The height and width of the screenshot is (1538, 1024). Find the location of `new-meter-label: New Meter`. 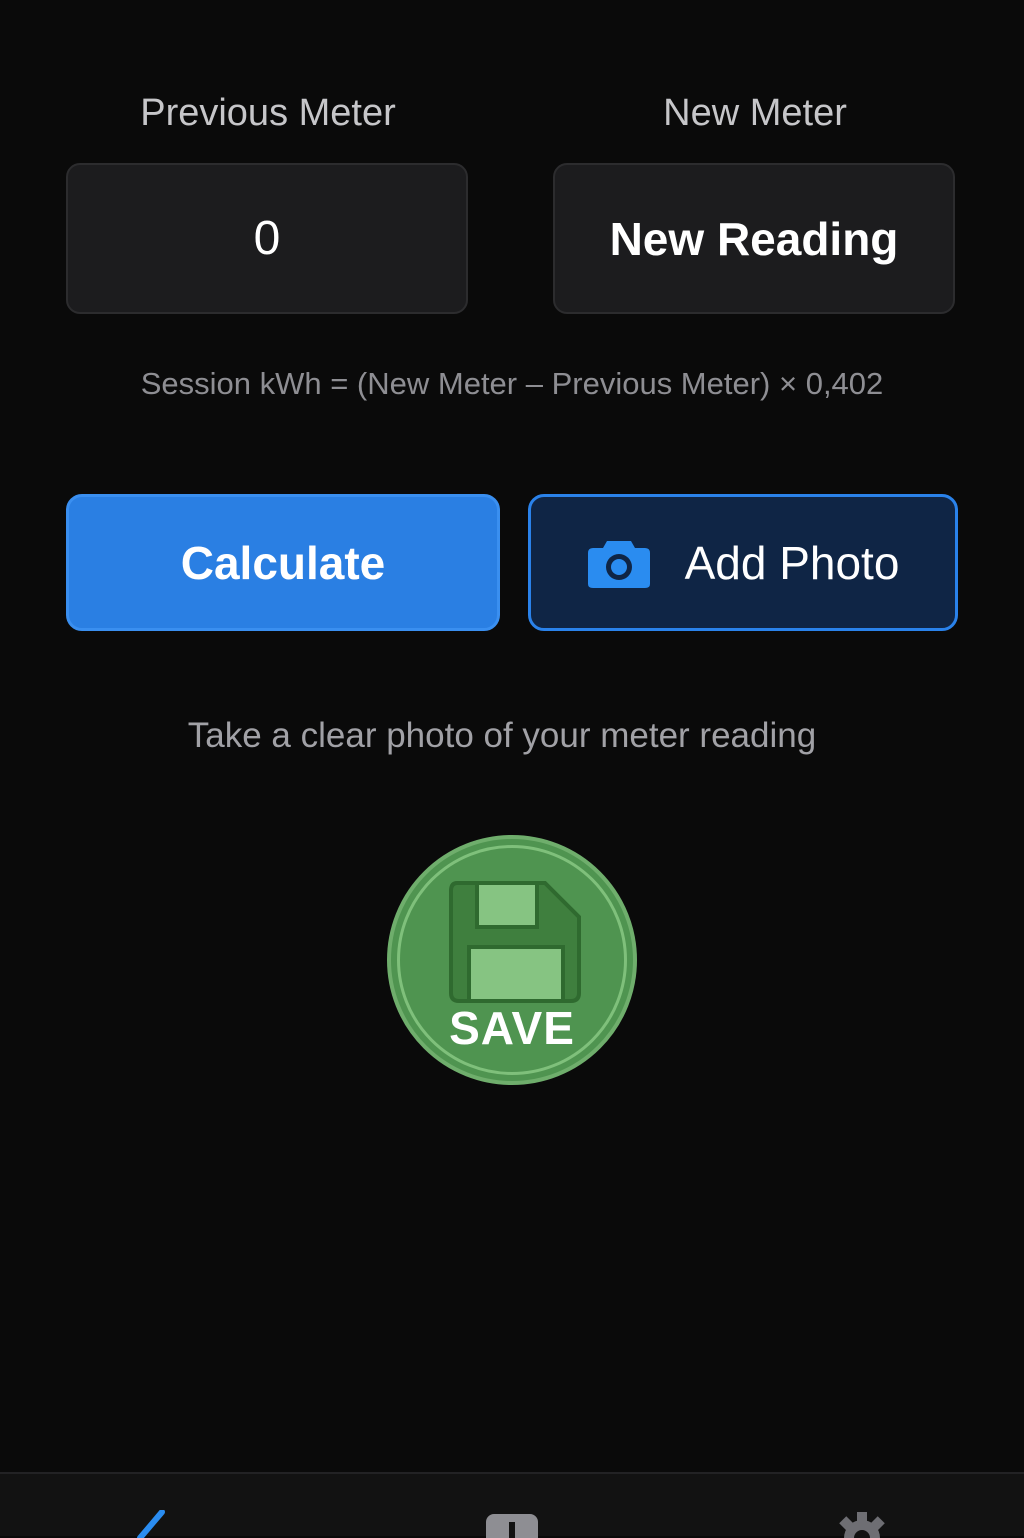

new-meter-label: New Meter is located at coordinates (755, 113).